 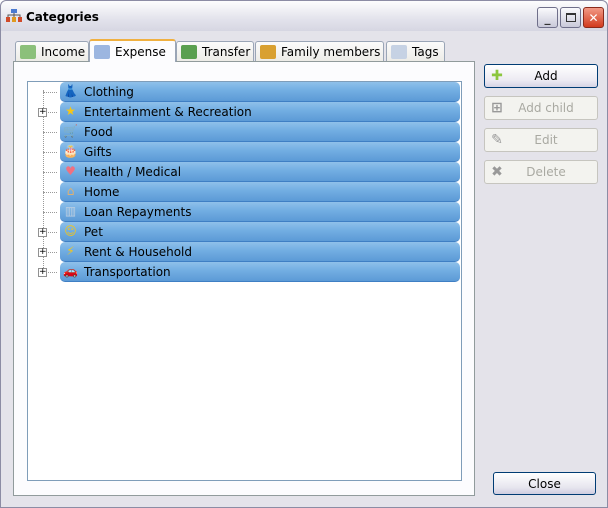 I want to click on smiley-icon: ☺, so click(x=70, y=231).